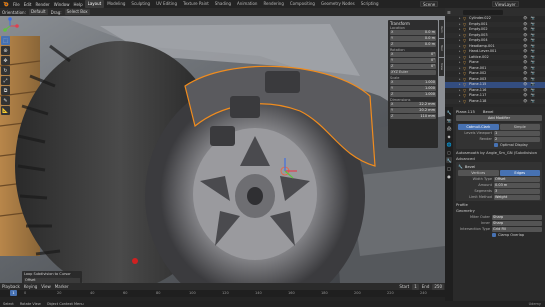 Image resolution: width=545 pixels, height=307 pixels. I want to click on scale-x-field: X 1.000, so click(413, 82).